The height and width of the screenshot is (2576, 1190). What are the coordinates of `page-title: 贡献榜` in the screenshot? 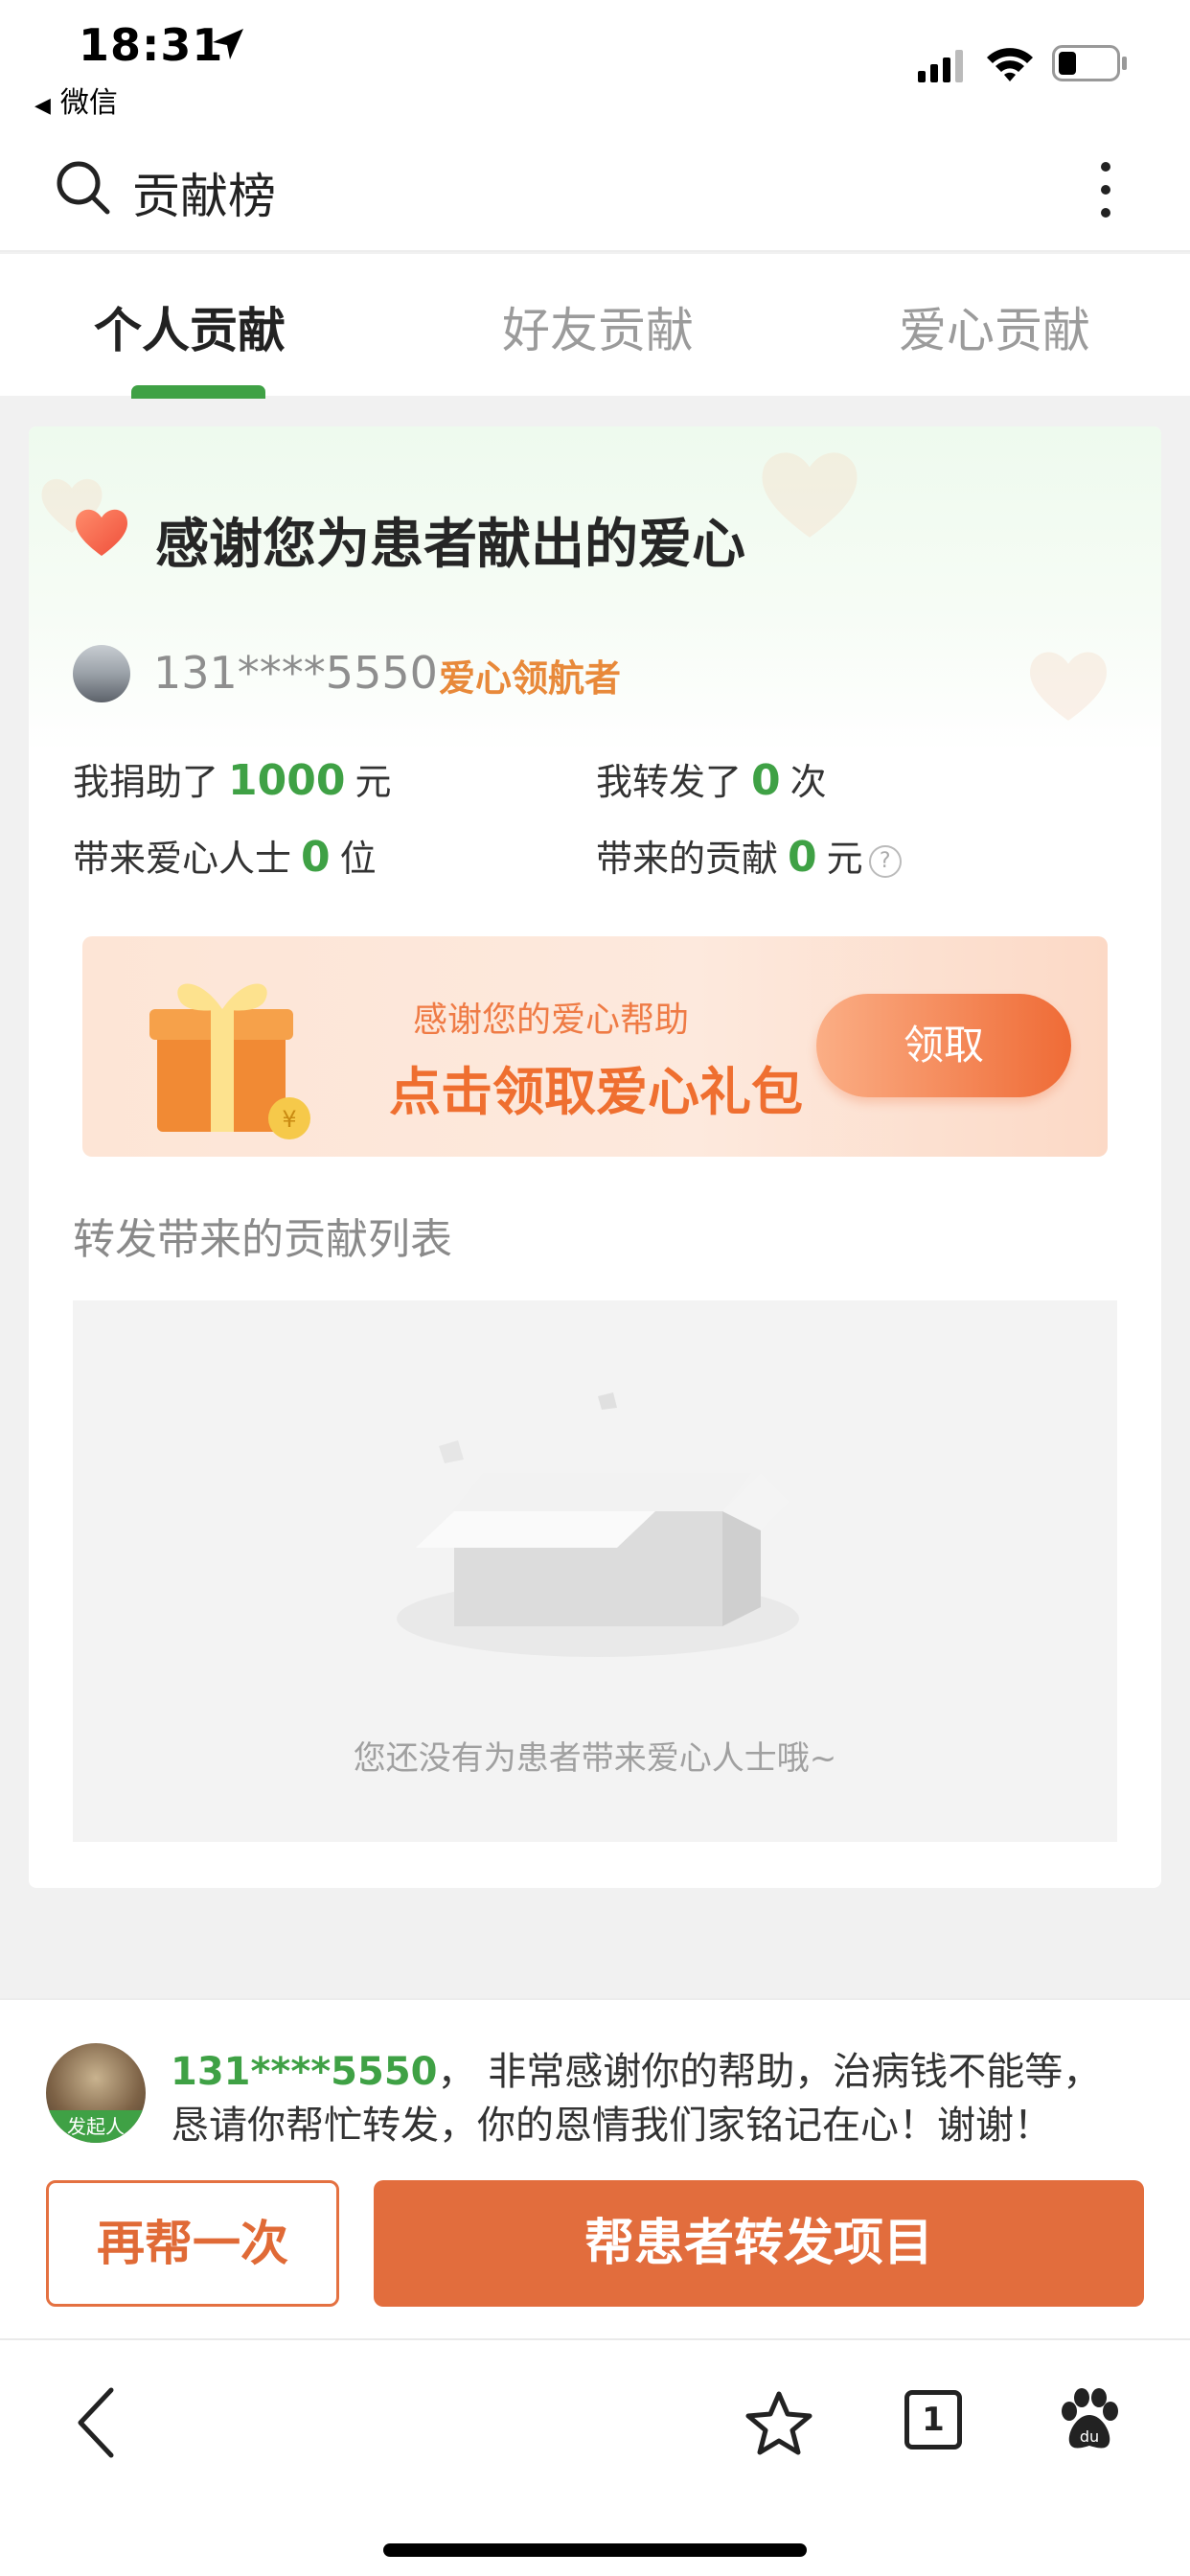 It's located at (204, 196).